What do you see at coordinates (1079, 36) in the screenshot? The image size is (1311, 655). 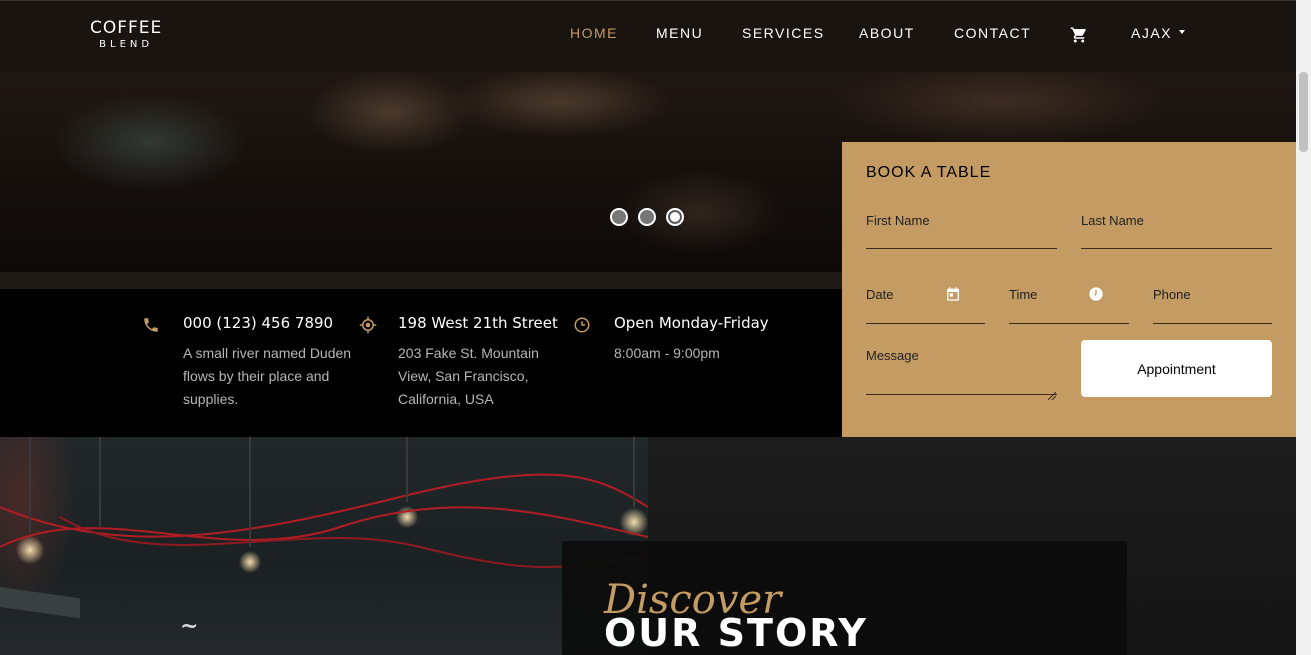 I see `cart-icon` at bounding box center [1079, 36].